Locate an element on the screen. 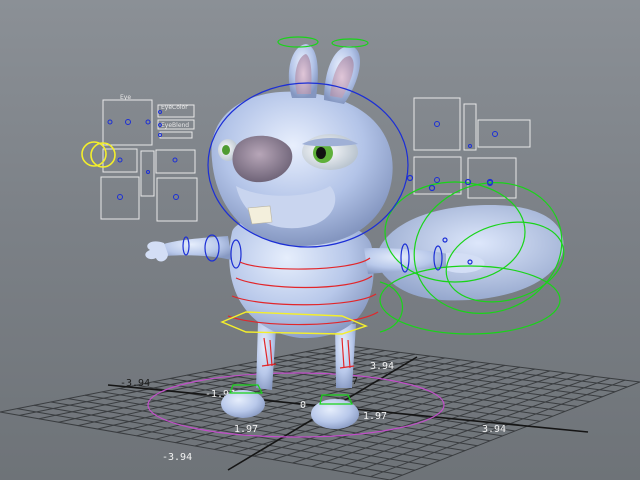  grid-label-back-far: 3.94 is located at coordinates (382, 366).